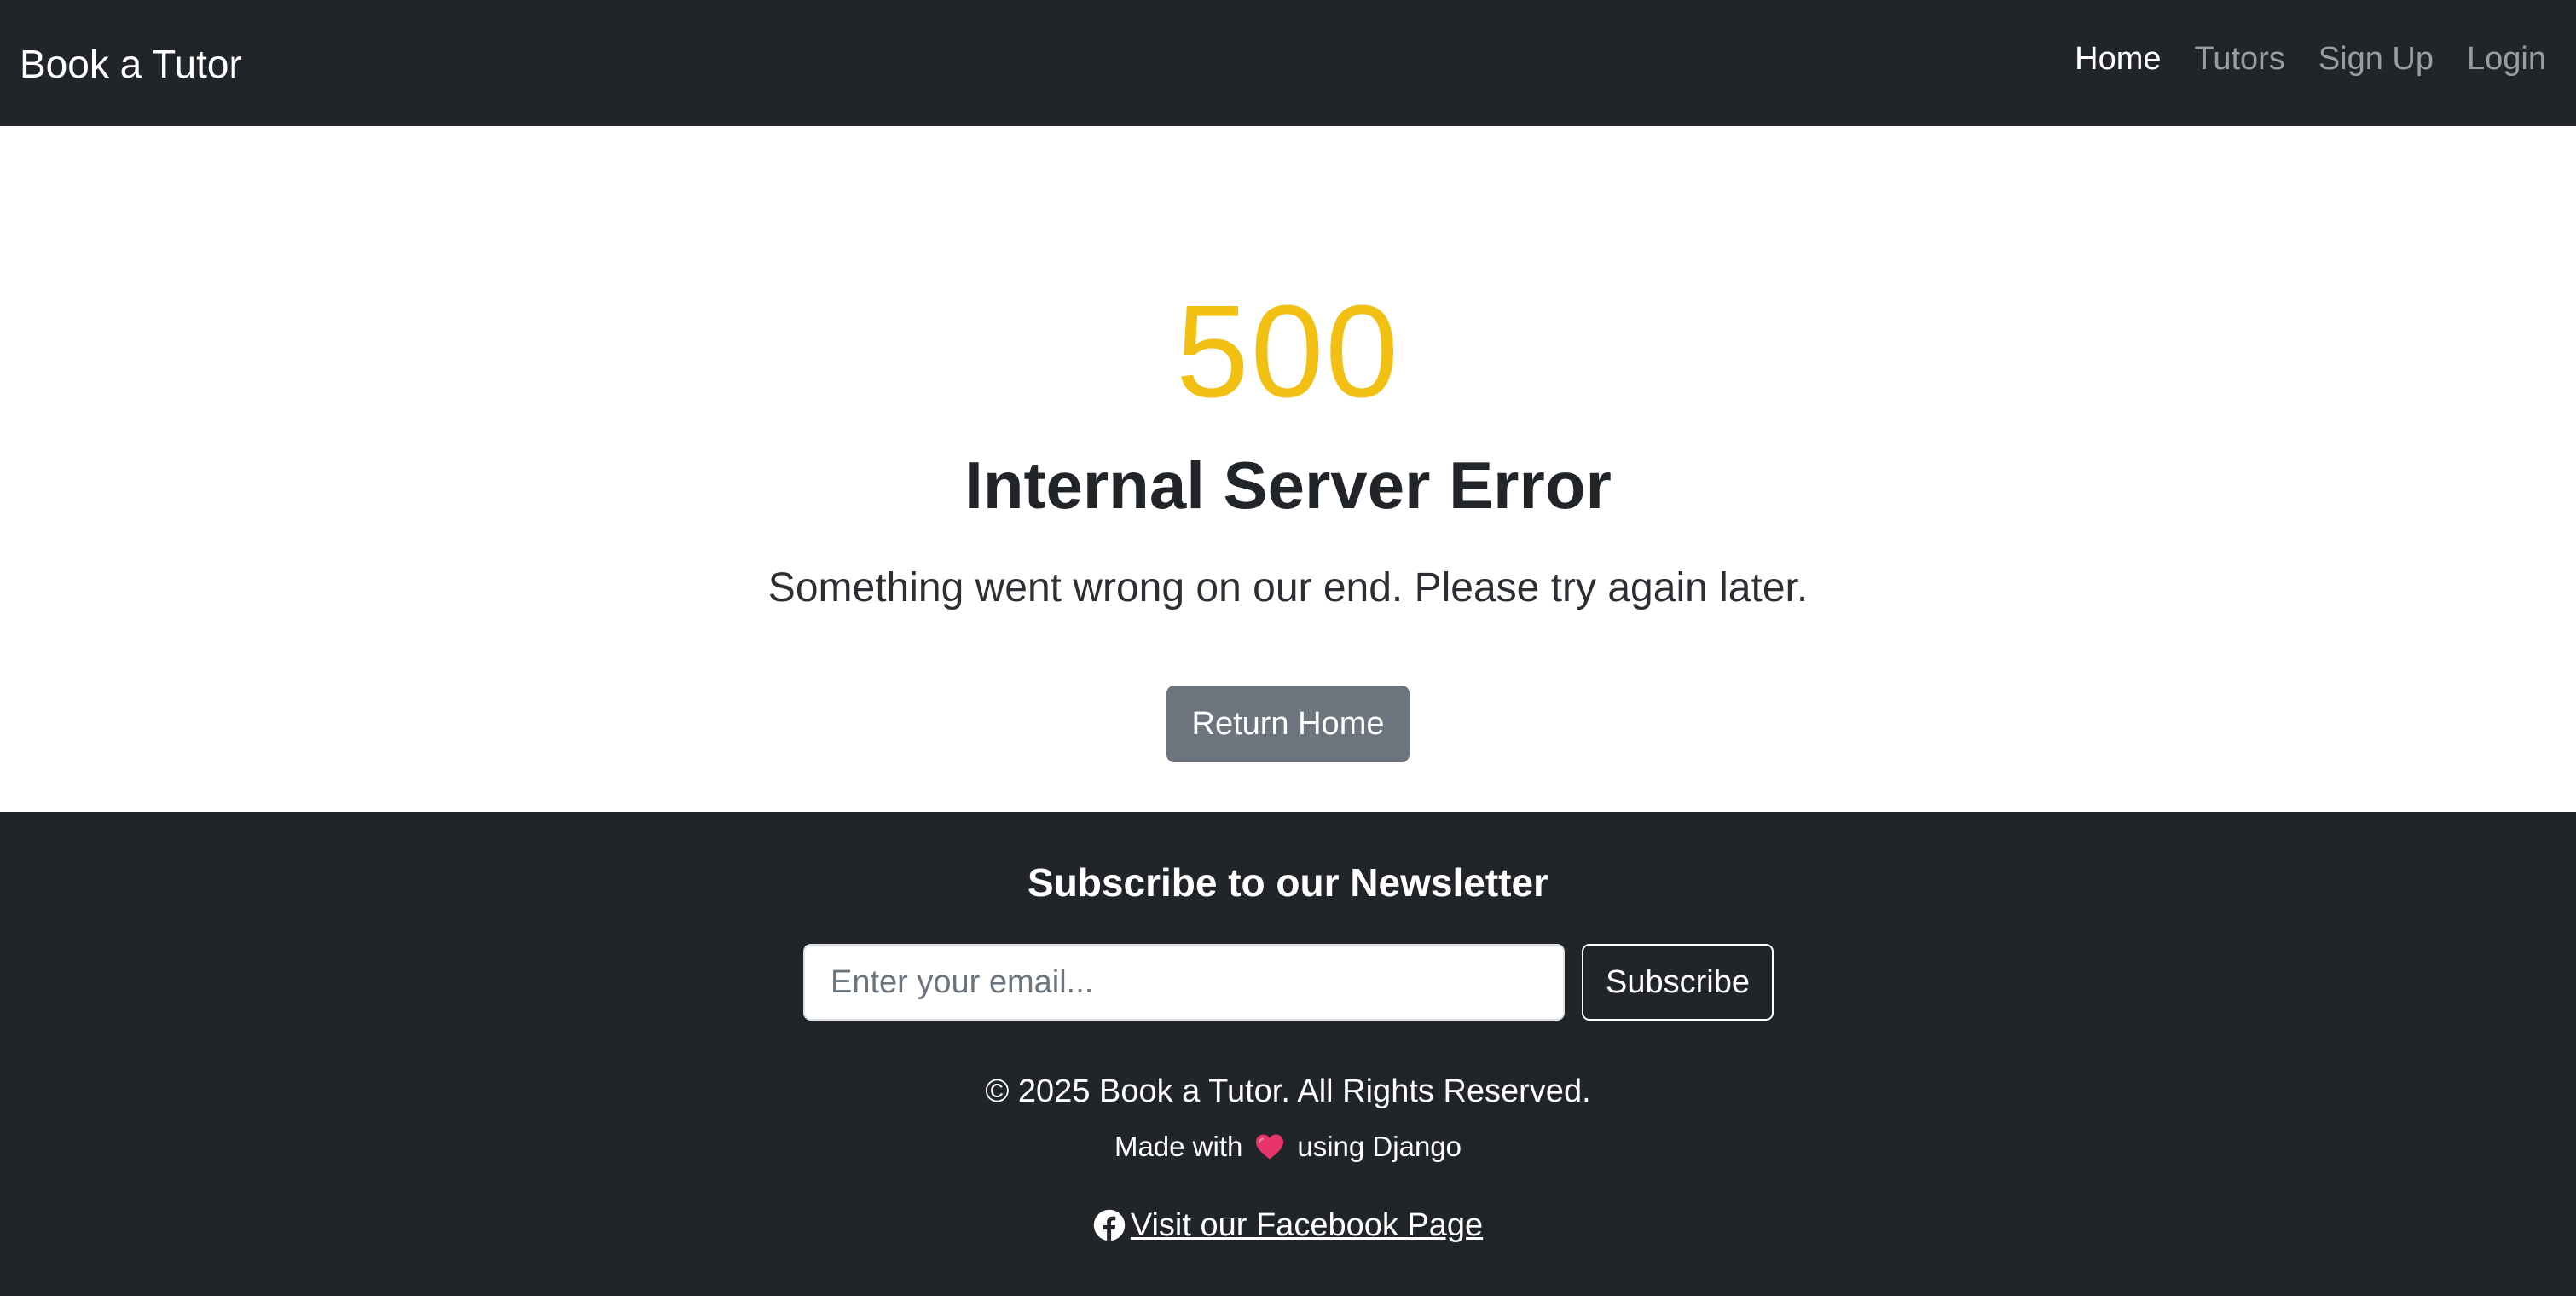  I want to click on made-with-line: Made with using Django, so click(1288, 1146).